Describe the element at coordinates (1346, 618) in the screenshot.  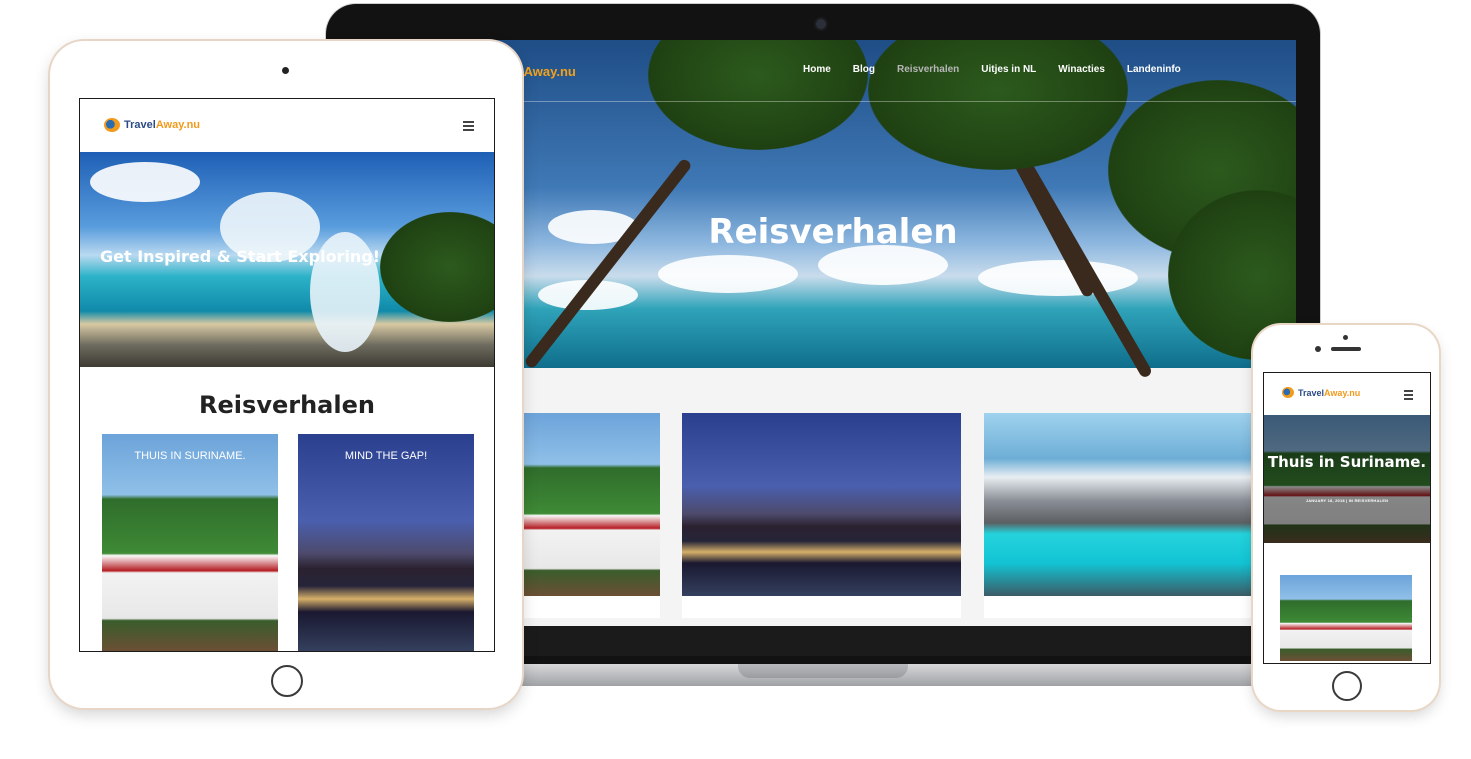
I see `phone-post-card` at that location.